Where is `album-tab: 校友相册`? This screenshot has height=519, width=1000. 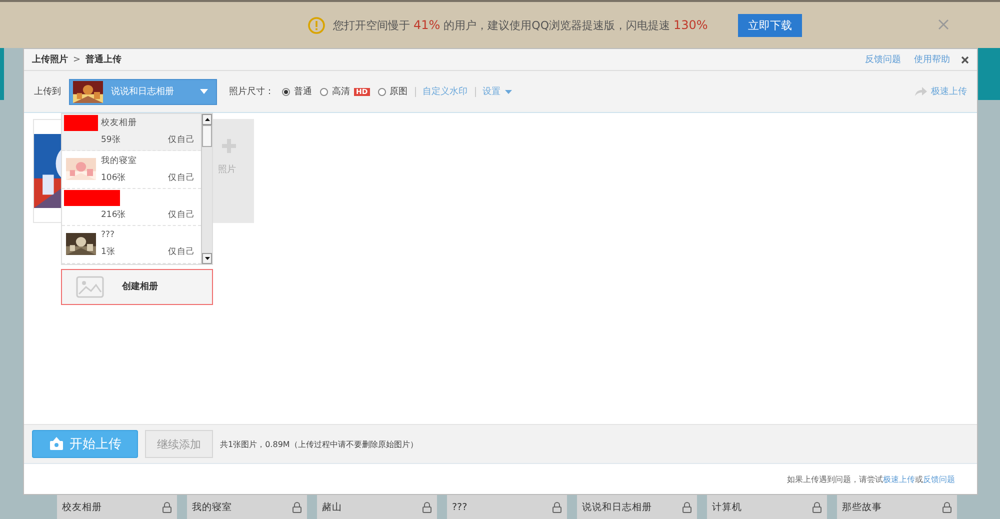 album-tab: 校友相册 is located at coordinates (117, 507).